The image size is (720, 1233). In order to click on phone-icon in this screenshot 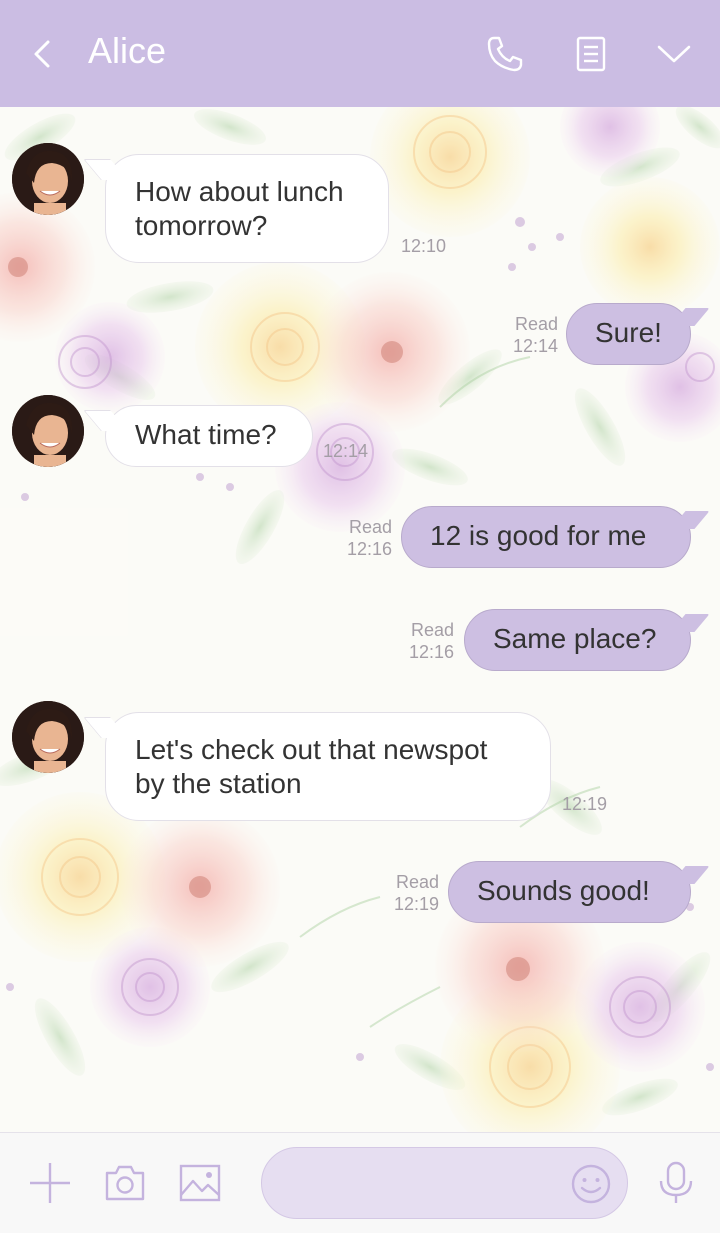, I will do `click(505, 54)`.